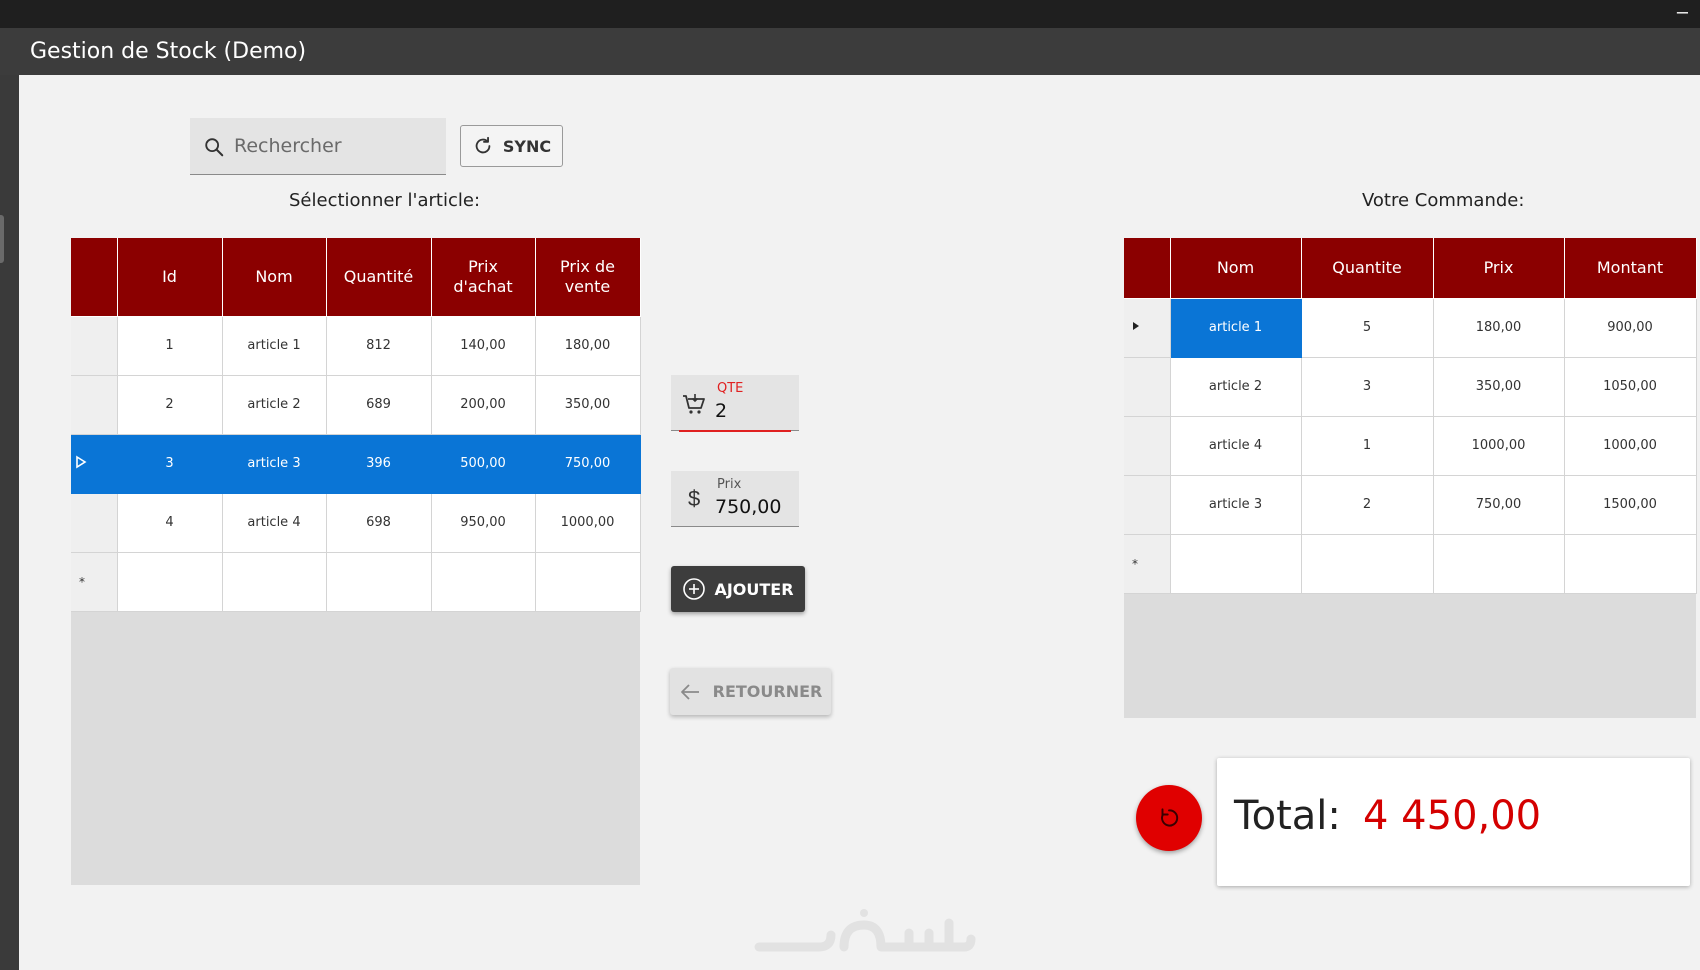 This screenshot has width=1700, height=970. Describe the element at coordinates (694, 404) in the screenshot. I see `cart-icon` at that location.